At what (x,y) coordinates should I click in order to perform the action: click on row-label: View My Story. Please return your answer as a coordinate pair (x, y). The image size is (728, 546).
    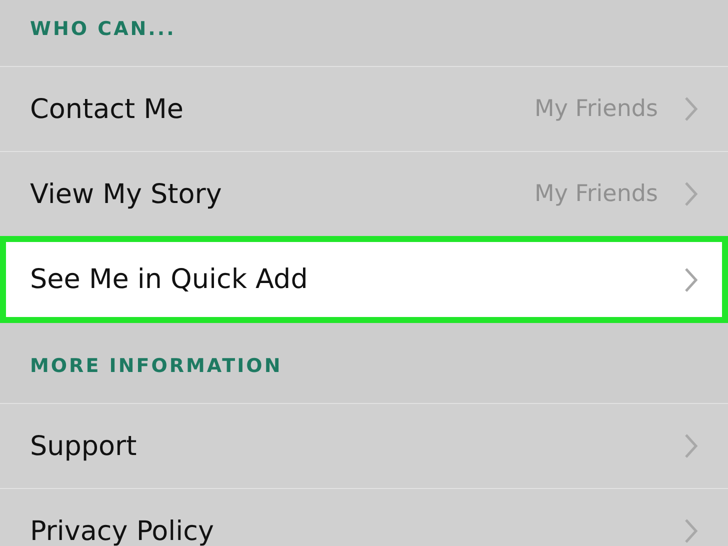
    Looking at the image, I should click on (126, 194).